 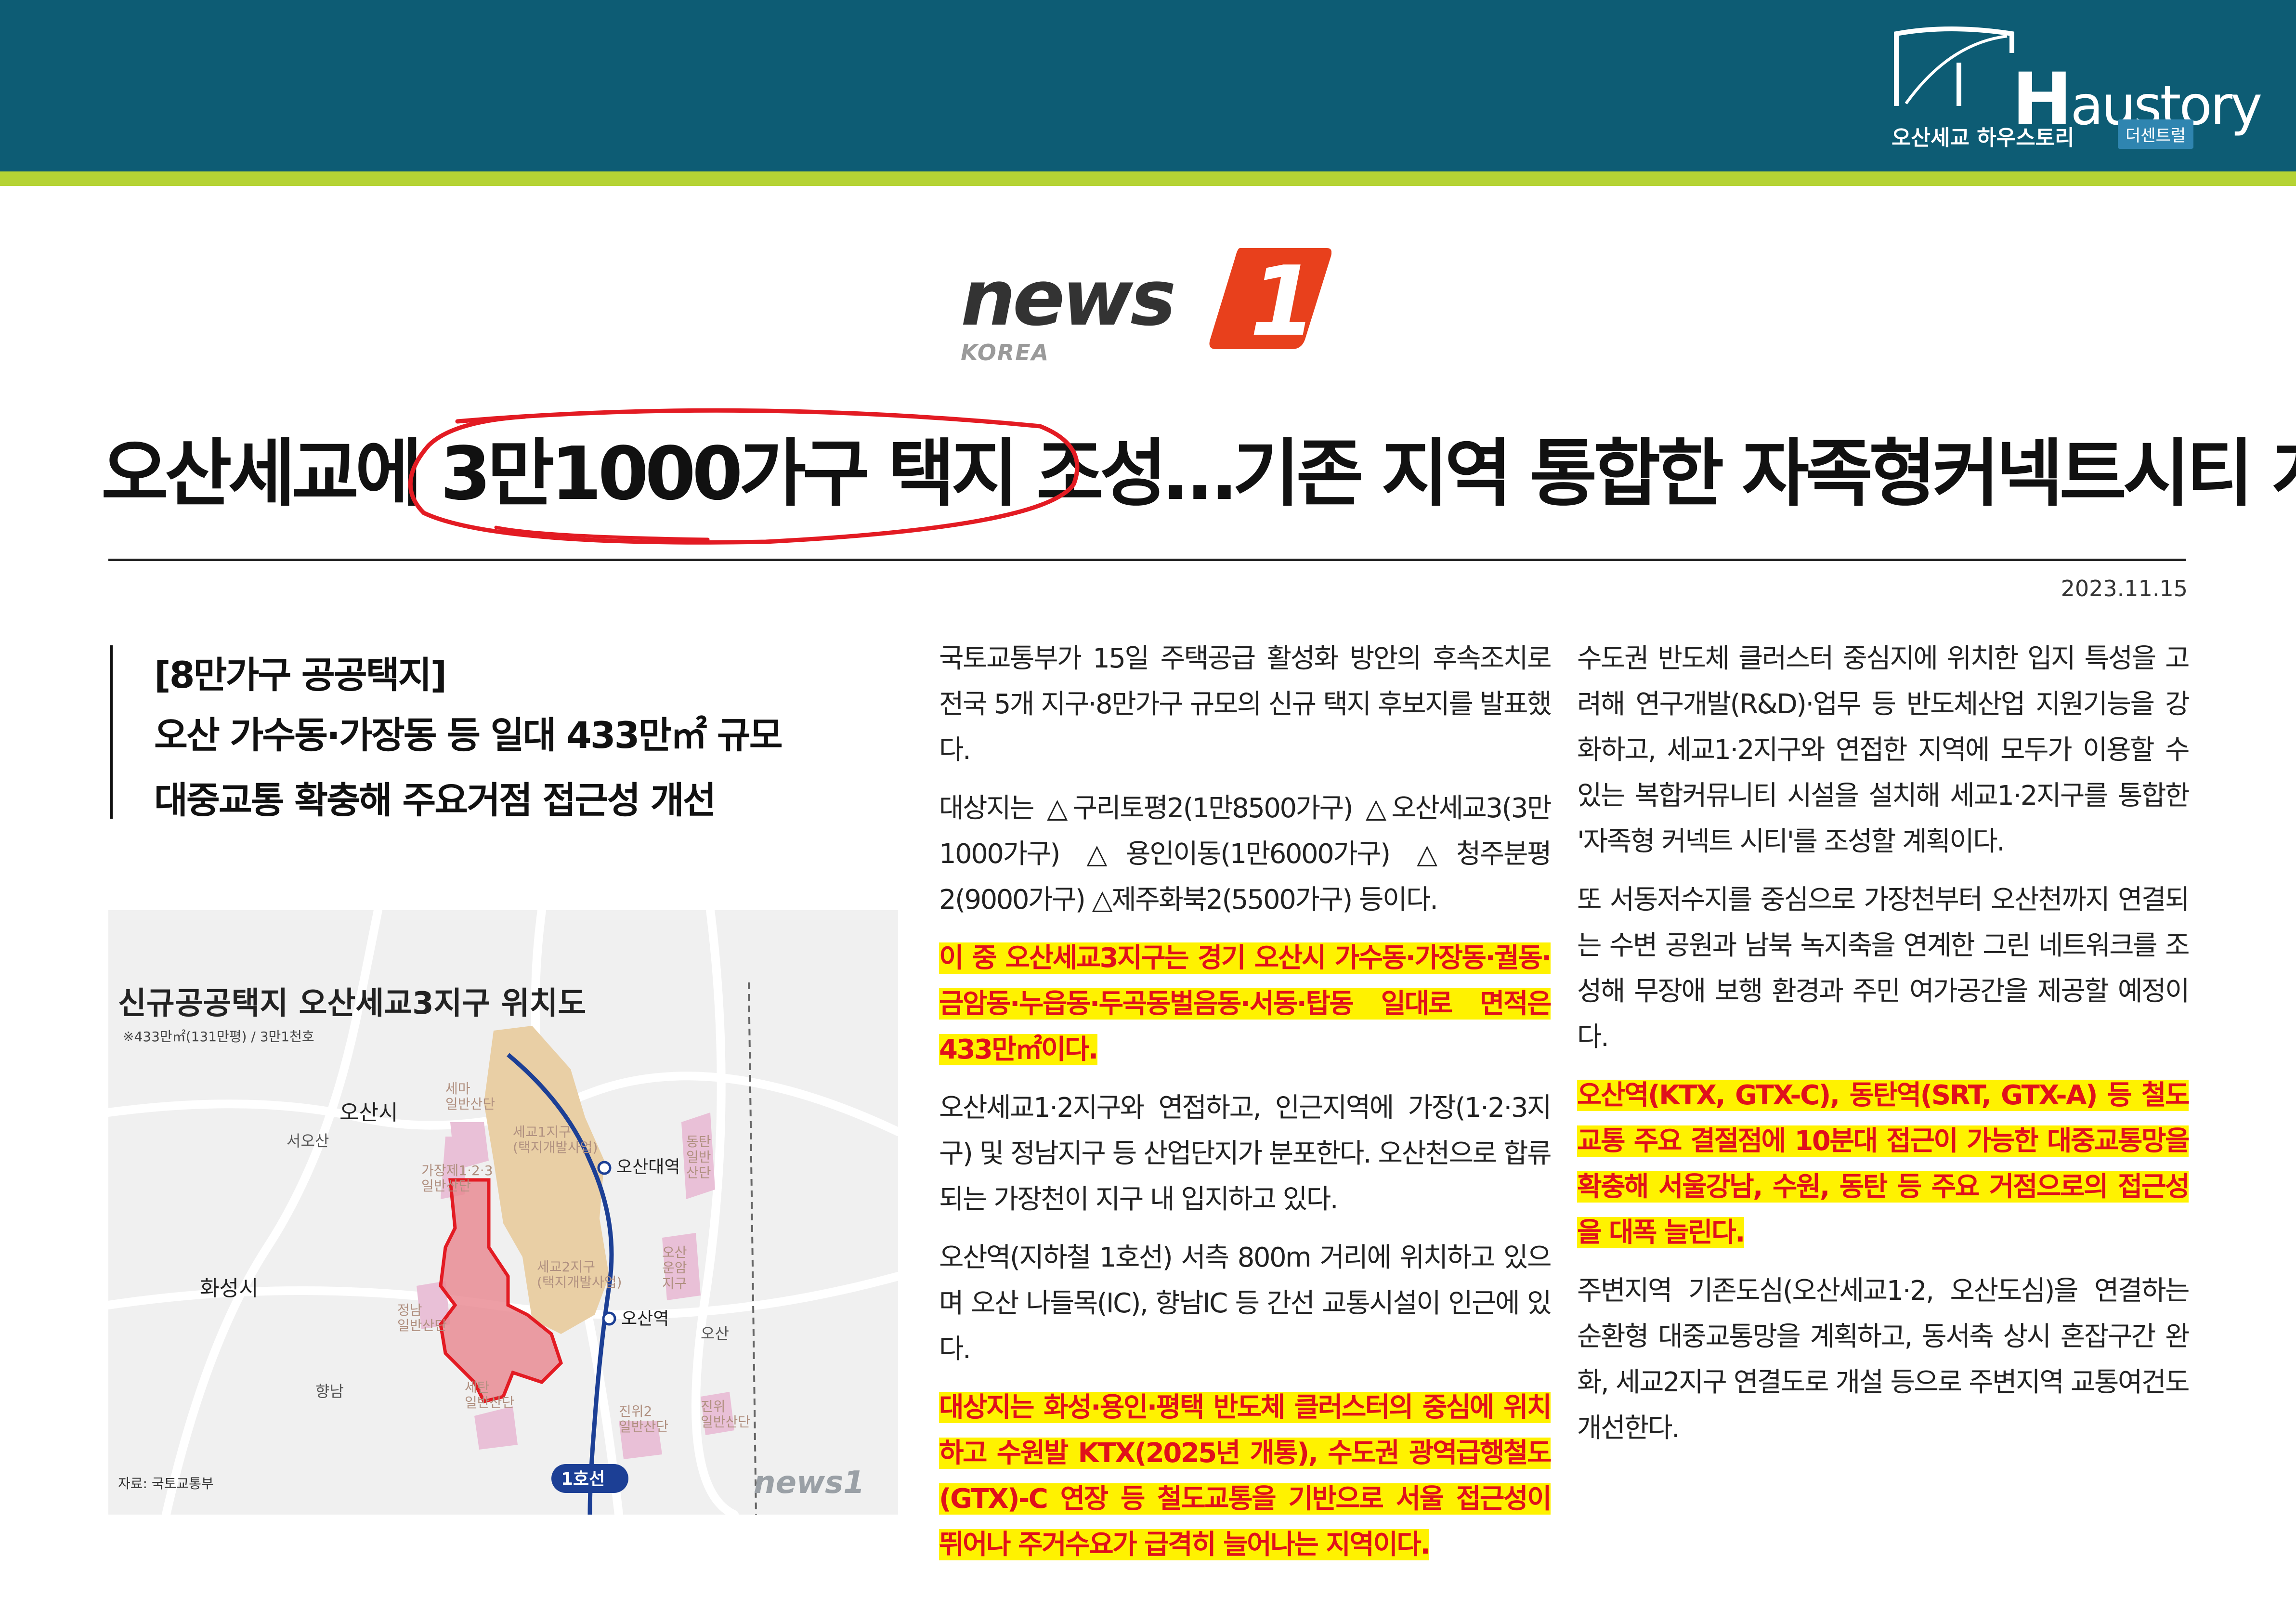 I want to click on map-label-osan-daeyeok: 오산대역, so click(x=648, y=1167).